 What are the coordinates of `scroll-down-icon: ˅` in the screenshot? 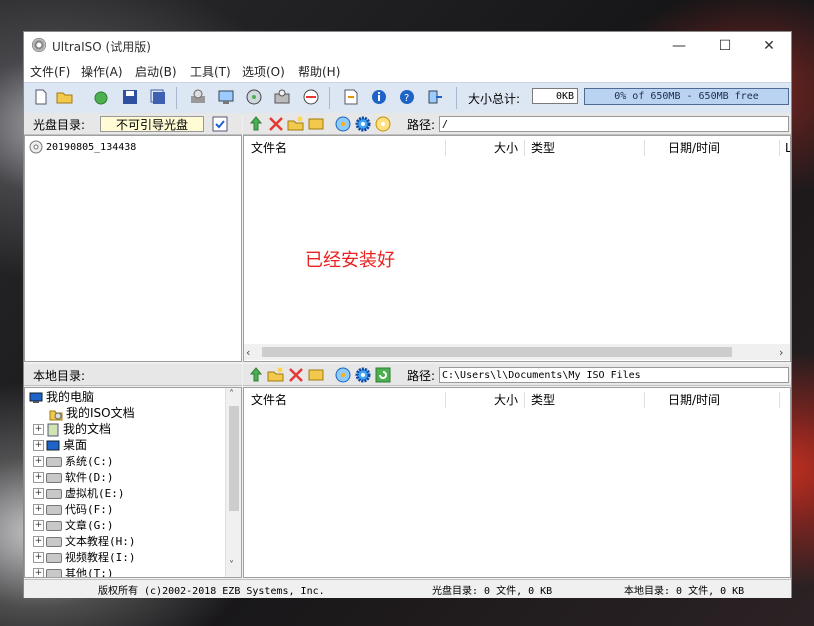 It's located at (231, 565).